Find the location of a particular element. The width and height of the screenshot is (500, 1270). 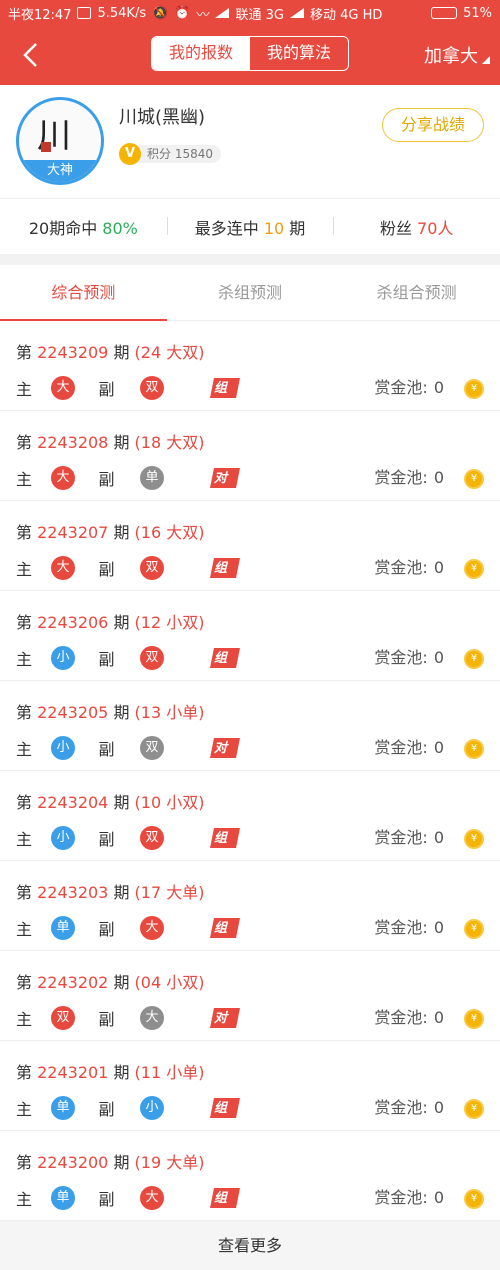

issue-number: 2243209 is located at coordinates (73, 352).